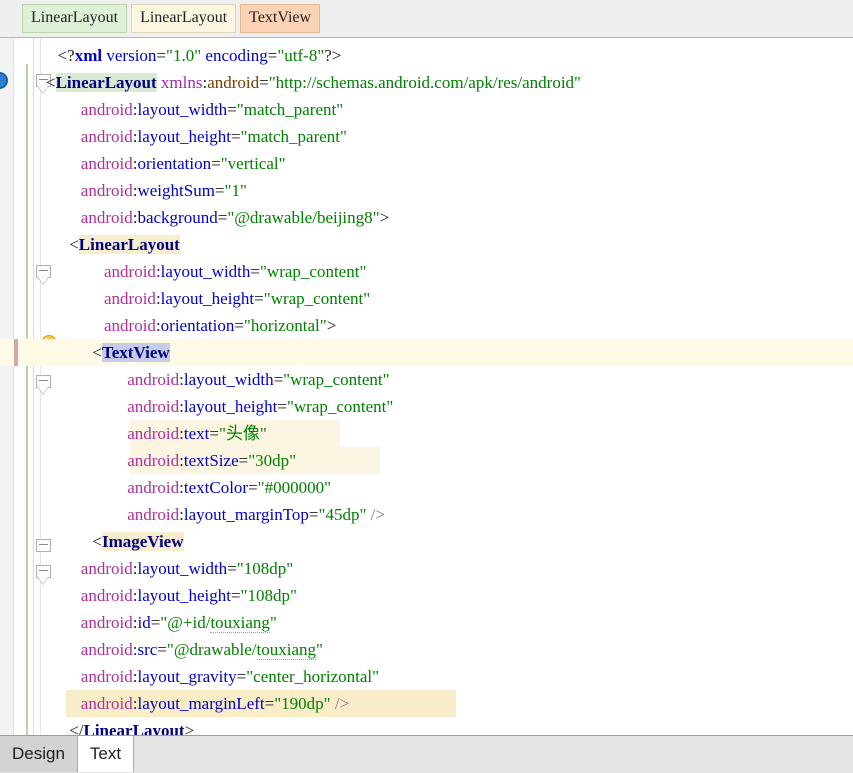 The image size is (853, 773). Describe the element at coordinates (426, 109) in the screenshot. I see `code-line: android:layout_width="match_parent"` at that location.